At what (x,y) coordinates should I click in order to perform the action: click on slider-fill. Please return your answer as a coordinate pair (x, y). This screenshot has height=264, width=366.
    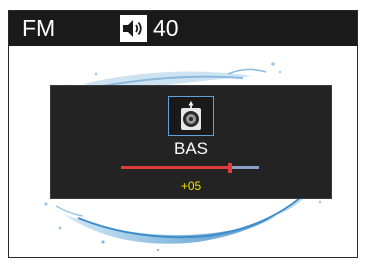
    Looking at the image, I should click on (175, 167).